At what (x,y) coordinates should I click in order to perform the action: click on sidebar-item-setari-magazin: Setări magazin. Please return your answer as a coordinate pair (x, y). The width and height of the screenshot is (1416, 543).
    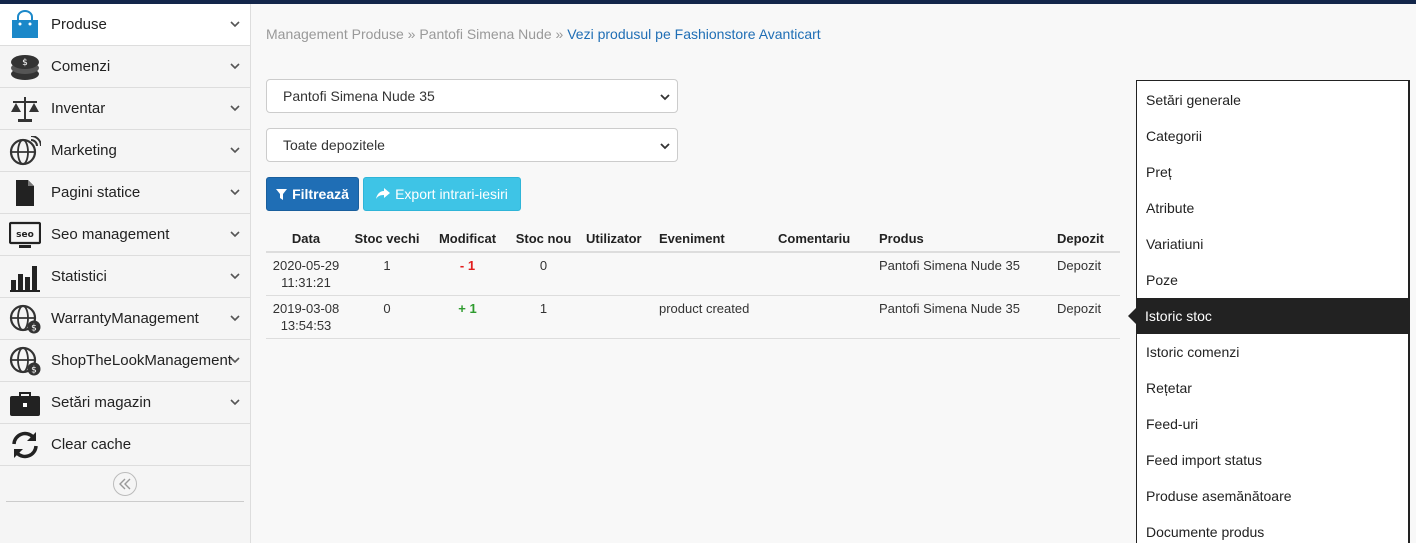
    Looking at the image, I should click on (125, 403).